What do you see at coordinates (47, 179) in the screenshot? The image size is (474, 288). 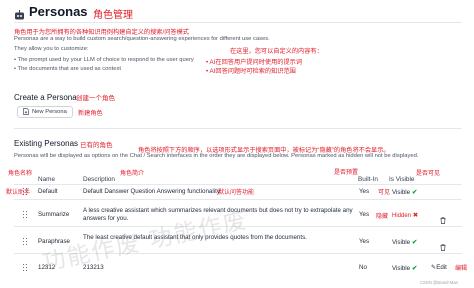 I see `column-header-name: Name` at bounding box center [47, 179].